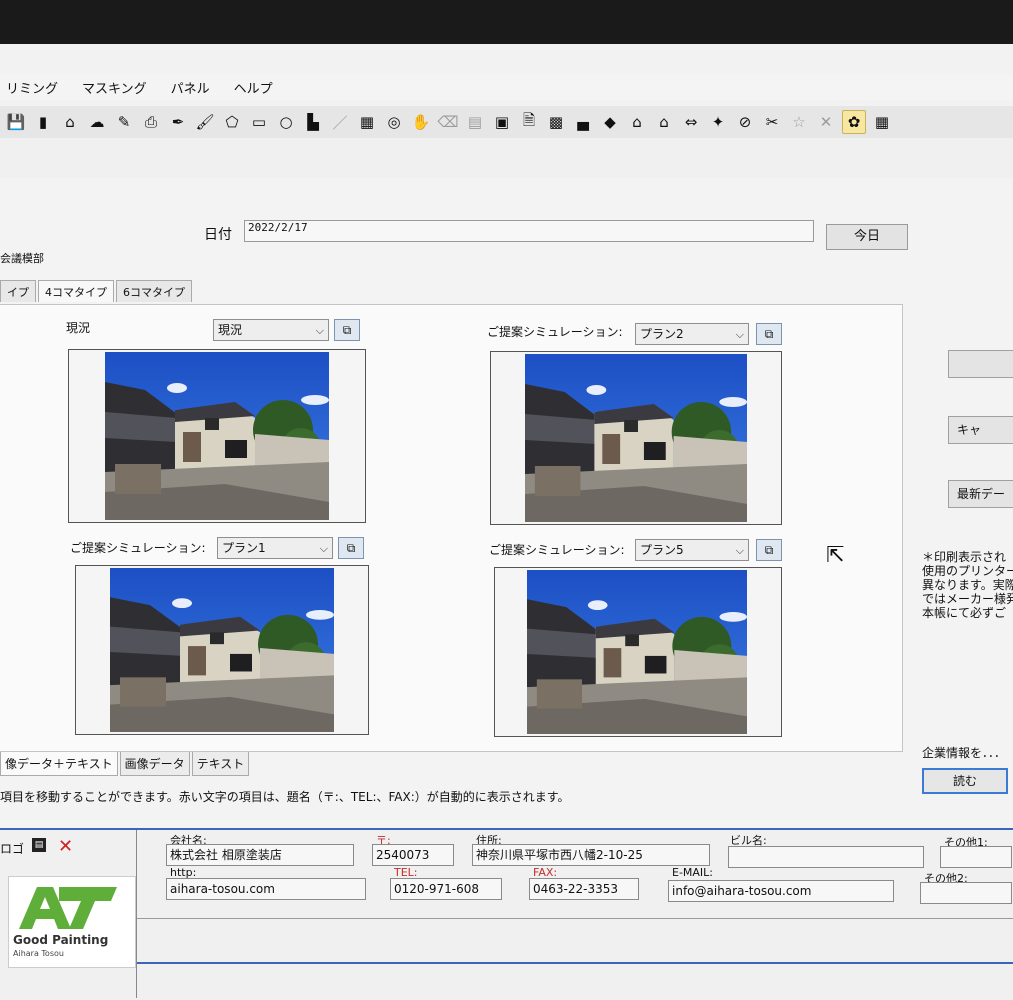 The width and height of the screenshot is (1013, 1000). What do you see at coordinates (259, 122) in the screenshot?
I see `rectangle-icon: ▭` at bounding box center [259, 122].